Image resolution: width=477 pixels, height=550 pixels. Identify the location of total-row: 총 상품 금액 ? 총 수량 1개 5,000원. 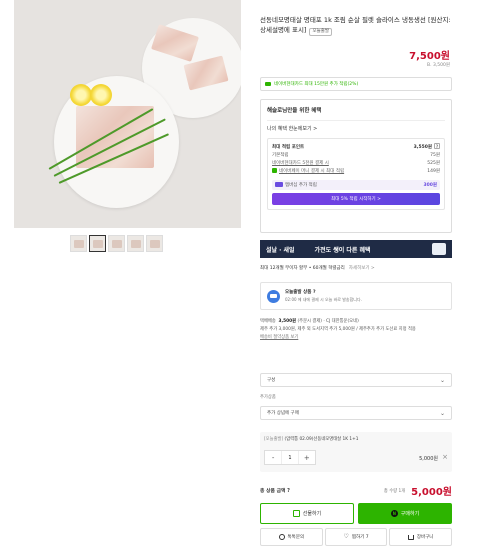
(356, 490).